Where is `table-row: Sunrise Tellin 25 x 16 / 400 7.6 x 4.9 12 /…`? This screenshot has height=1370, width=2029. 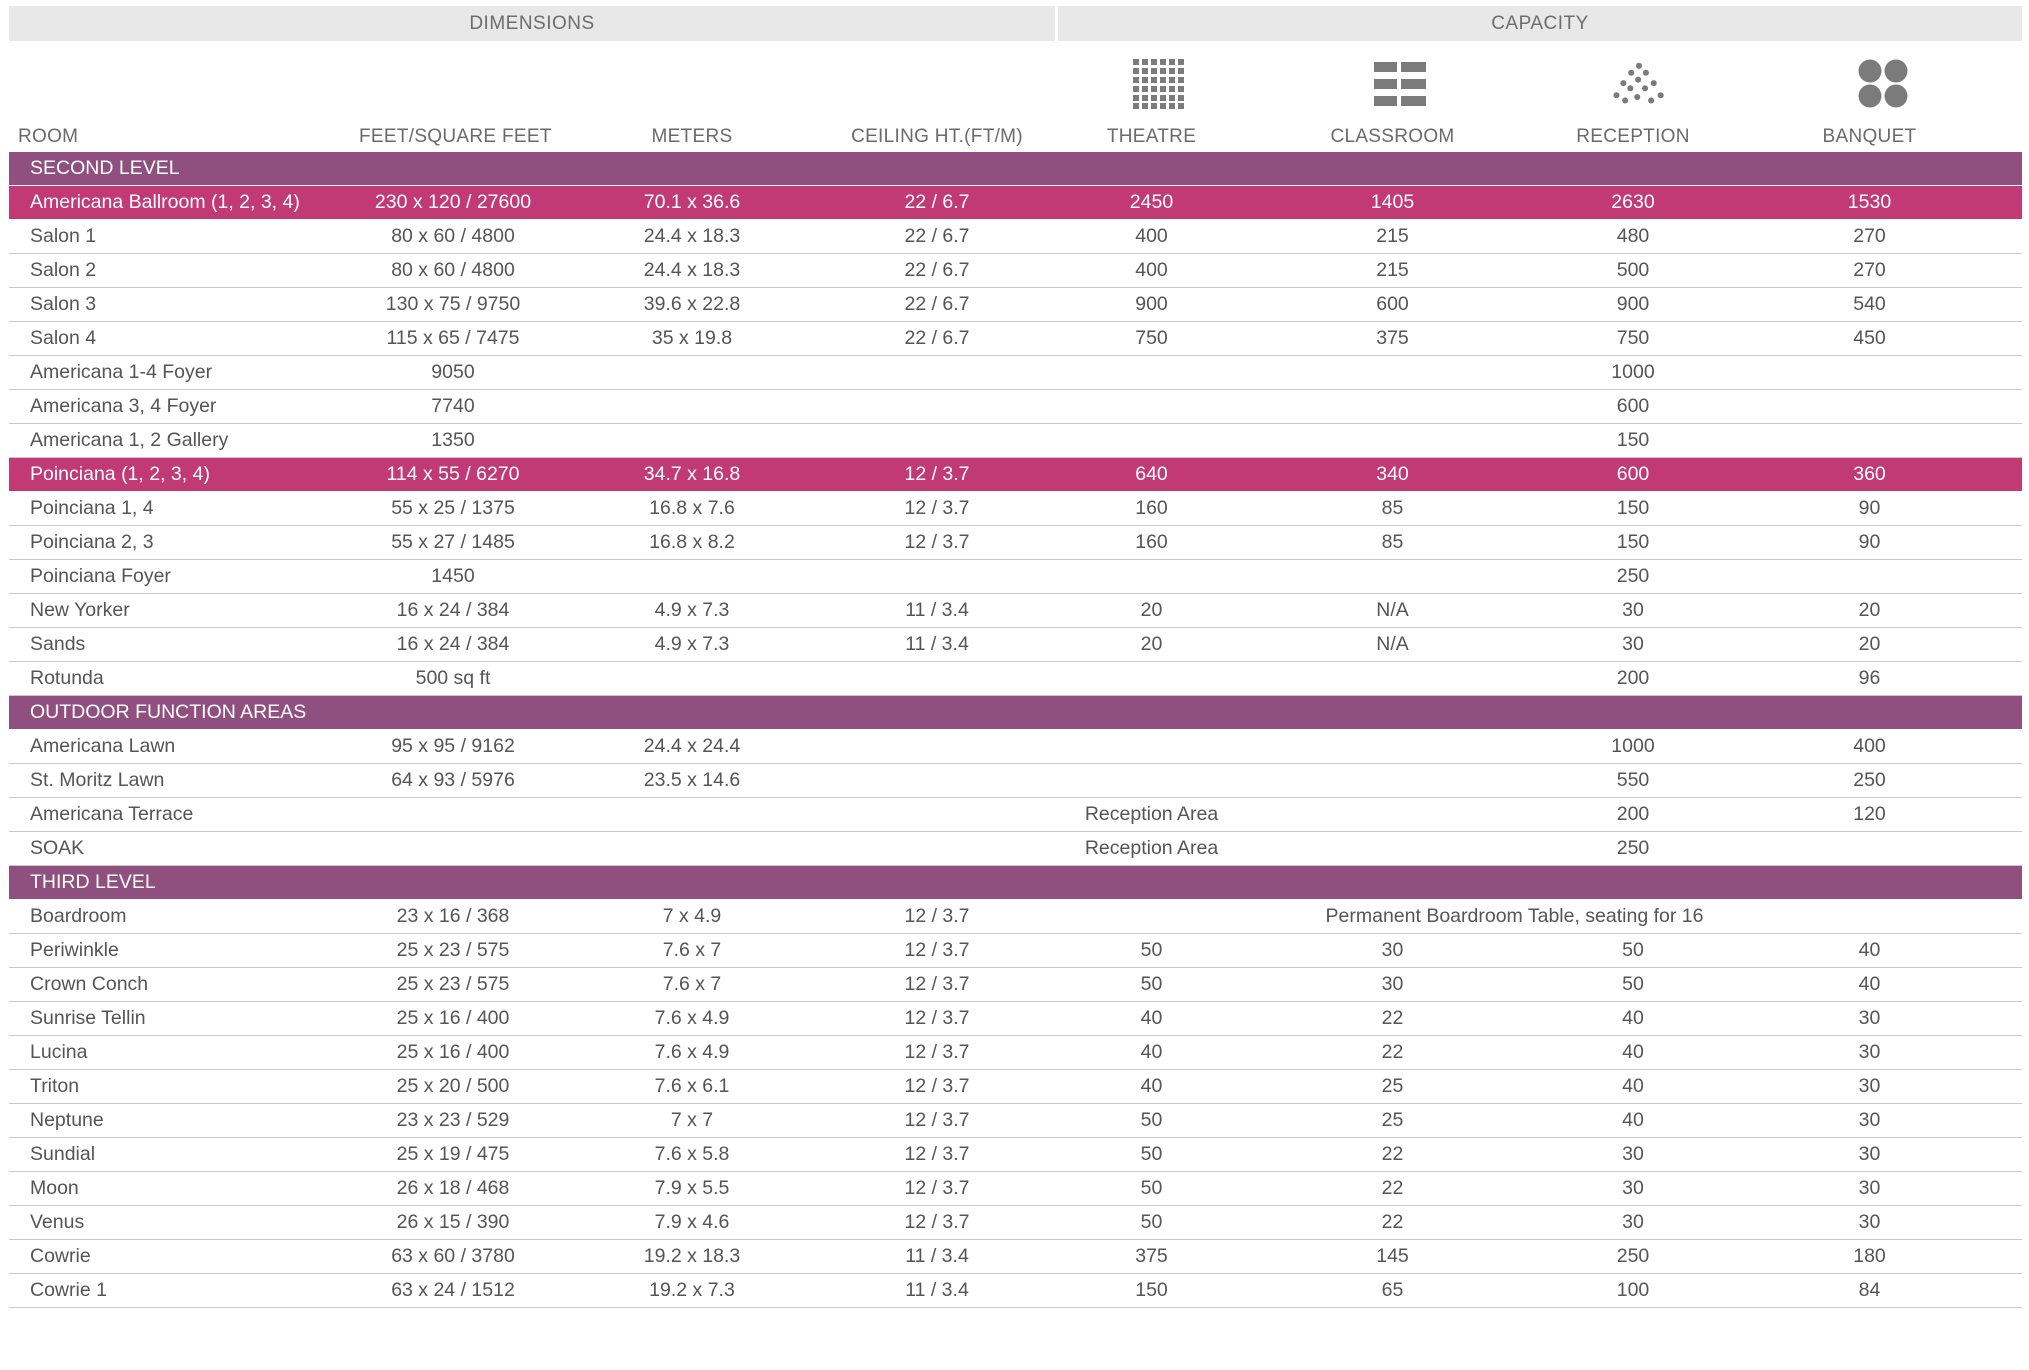 table-row: Sunrise Tellin 25 x 16 / 400 7.6 x 4.9 12 /… is located at coordinates (1015, 1019).